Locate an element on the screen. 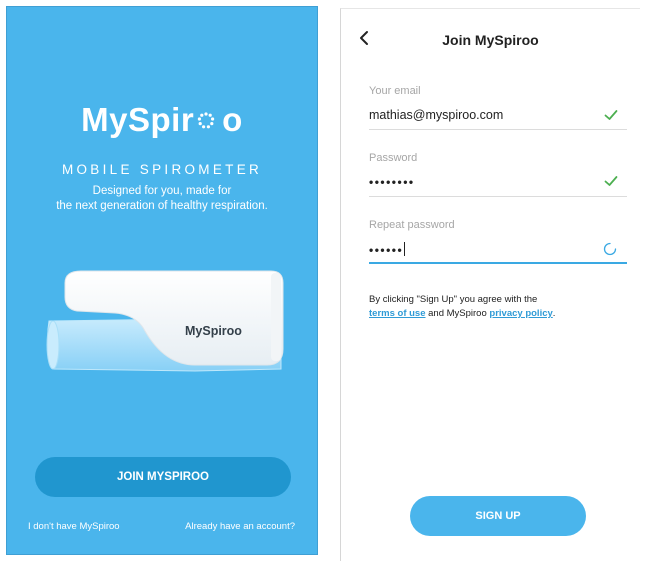  repeat-password-label: Repeat password is located at coordinates (412, 225).